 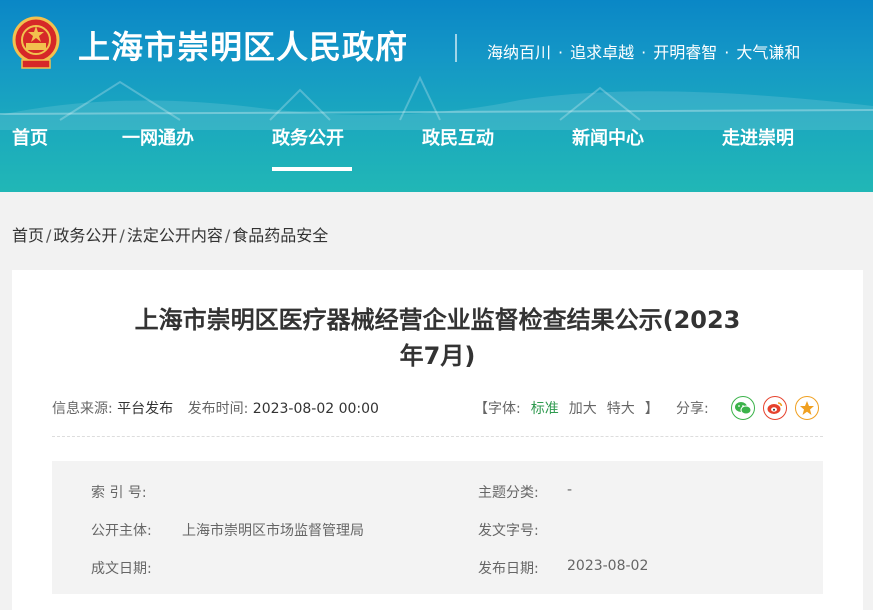 I want to click on breadcrumb-item-food-drug: 食品药品安全, so click(x=280, y=235).